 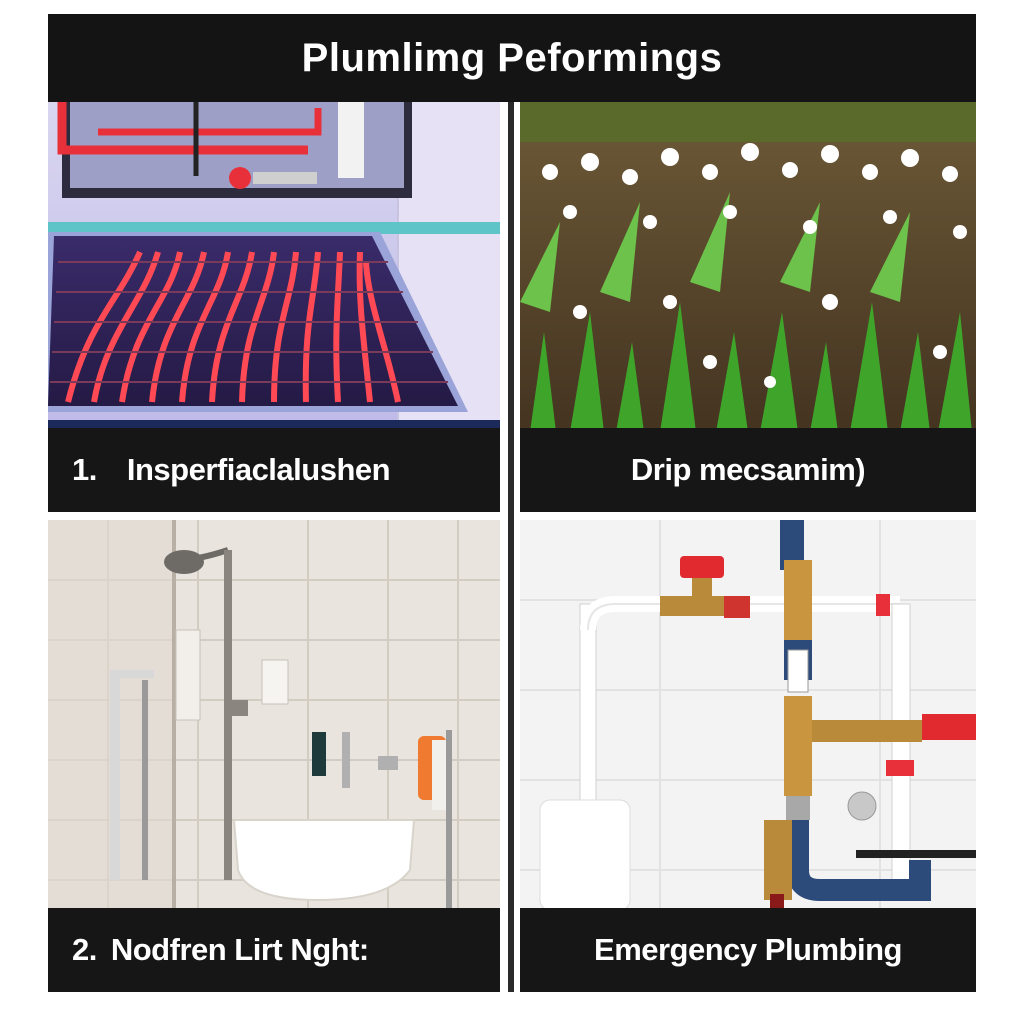 What do you see at coordinates (84, 949) in the screenshot?
I see `caption-number: 2.` at bounding box center [84, 949].